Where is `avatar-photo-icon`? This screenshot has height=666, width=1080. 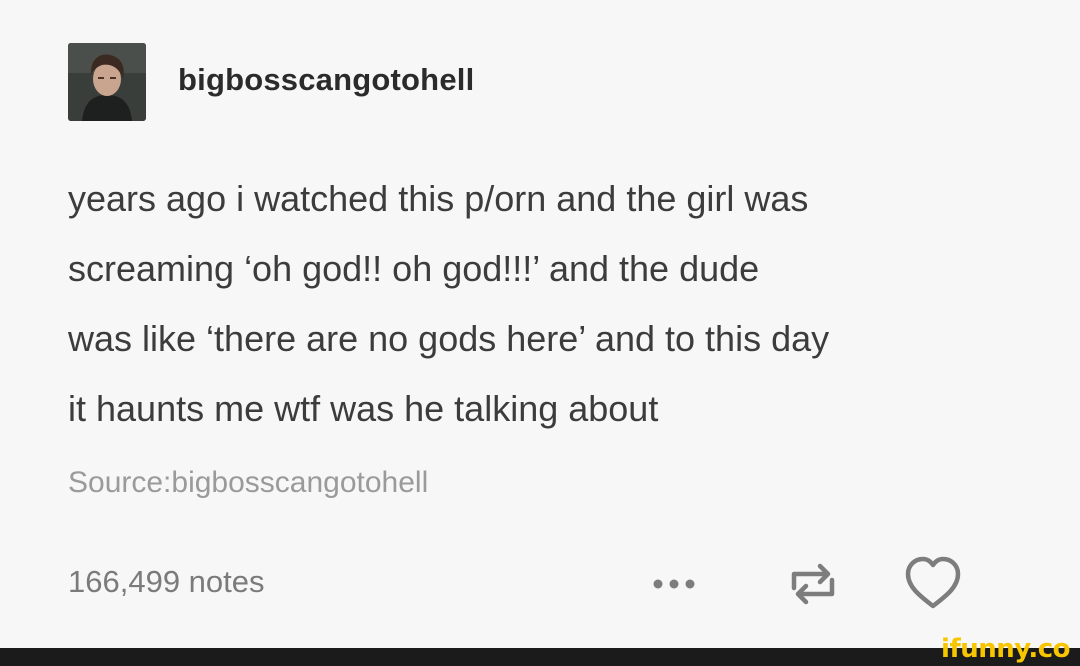
avatar-photo-icon is located at coordinates (107, 82).